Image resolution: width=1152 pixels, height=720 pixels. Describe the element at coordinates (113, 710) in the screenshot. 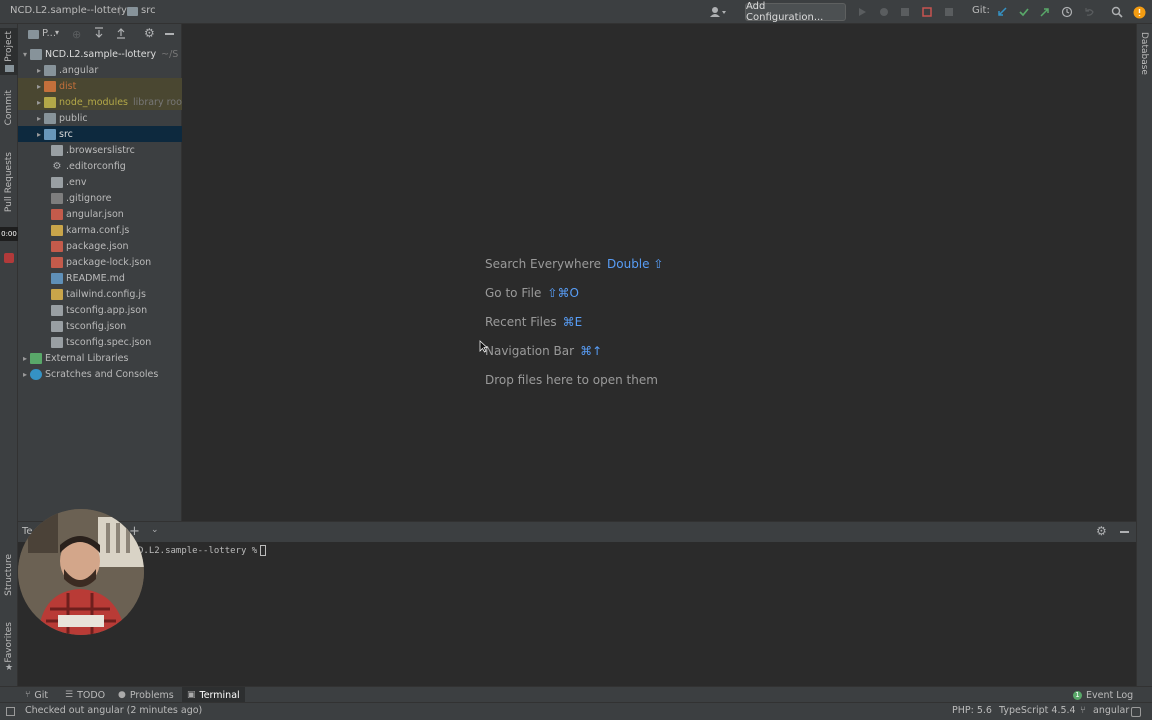

I see `status-message: Checked out angular (2 minutes ago)` at that location.